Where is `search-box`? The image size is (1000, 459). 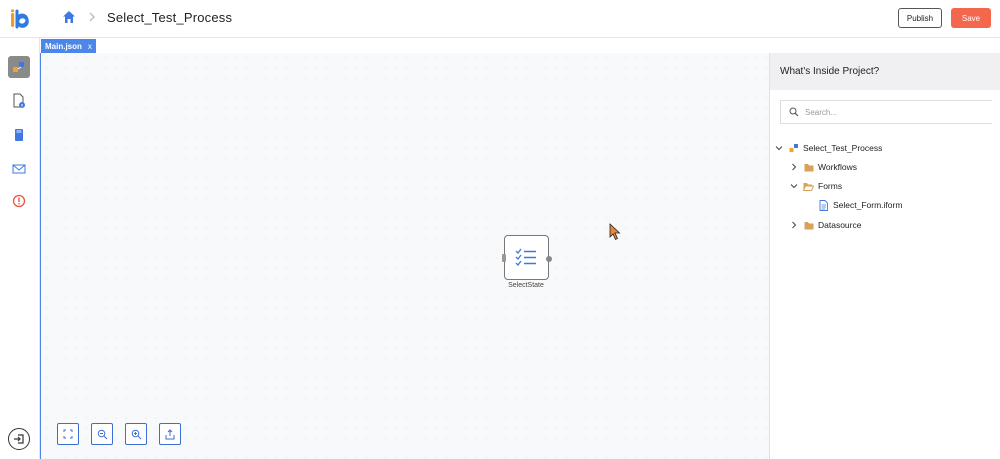
search-box is located at coordinates (886, 112).